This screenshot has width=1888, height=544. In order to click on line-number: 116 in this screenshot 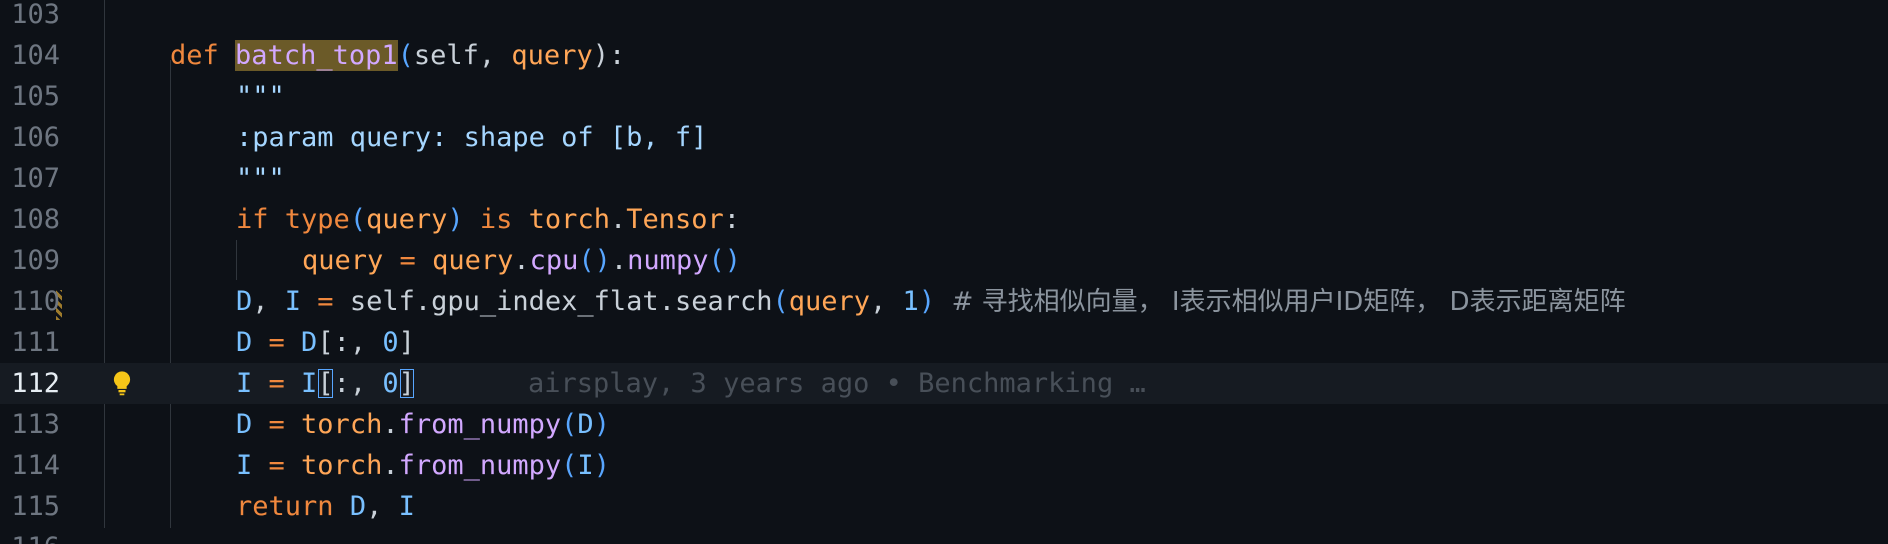, I will do `click(30, 535)`.